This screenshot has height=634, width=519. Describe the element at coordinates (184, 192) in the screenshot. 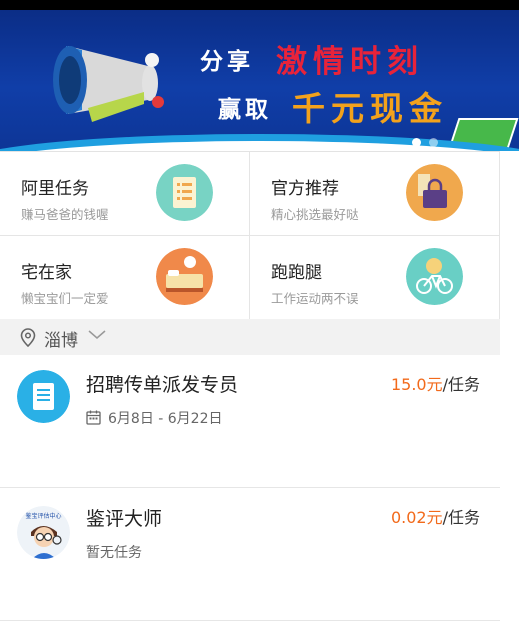

I see `task-list-icon` at that location.